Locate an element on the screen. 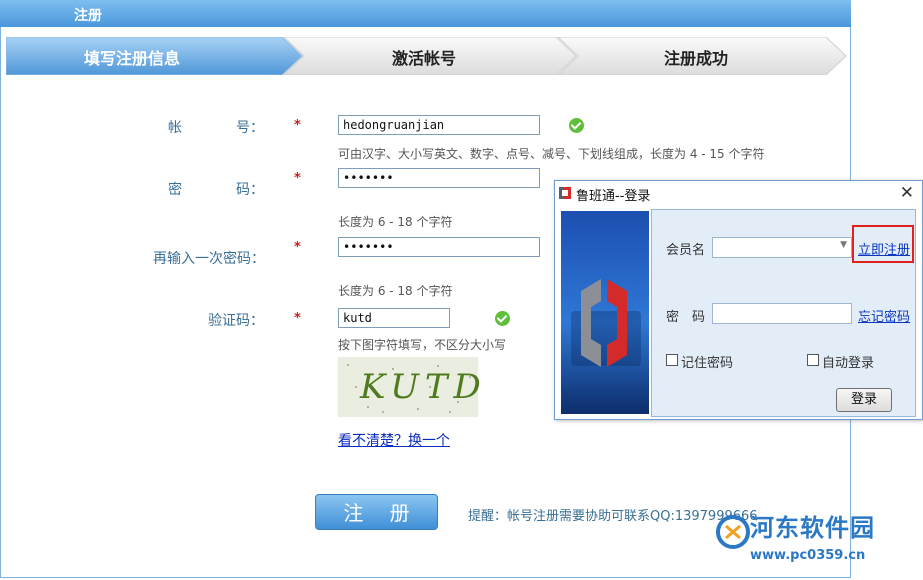 Image resolution: width=923 pixels, height=580 pixels. account-input is located at coordinates (439, 125).